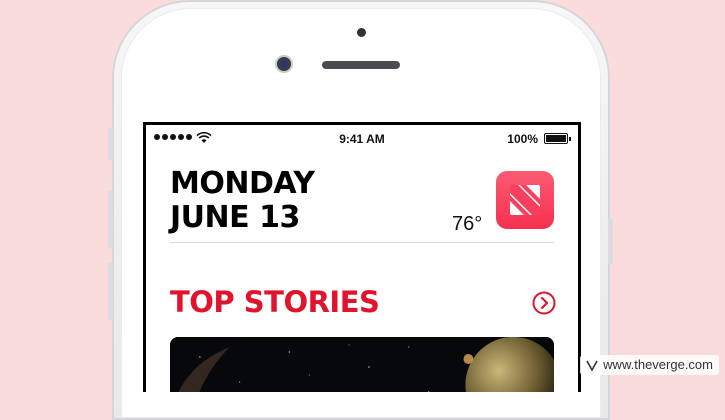  I want to click on top-story-image, so click(362, 364).